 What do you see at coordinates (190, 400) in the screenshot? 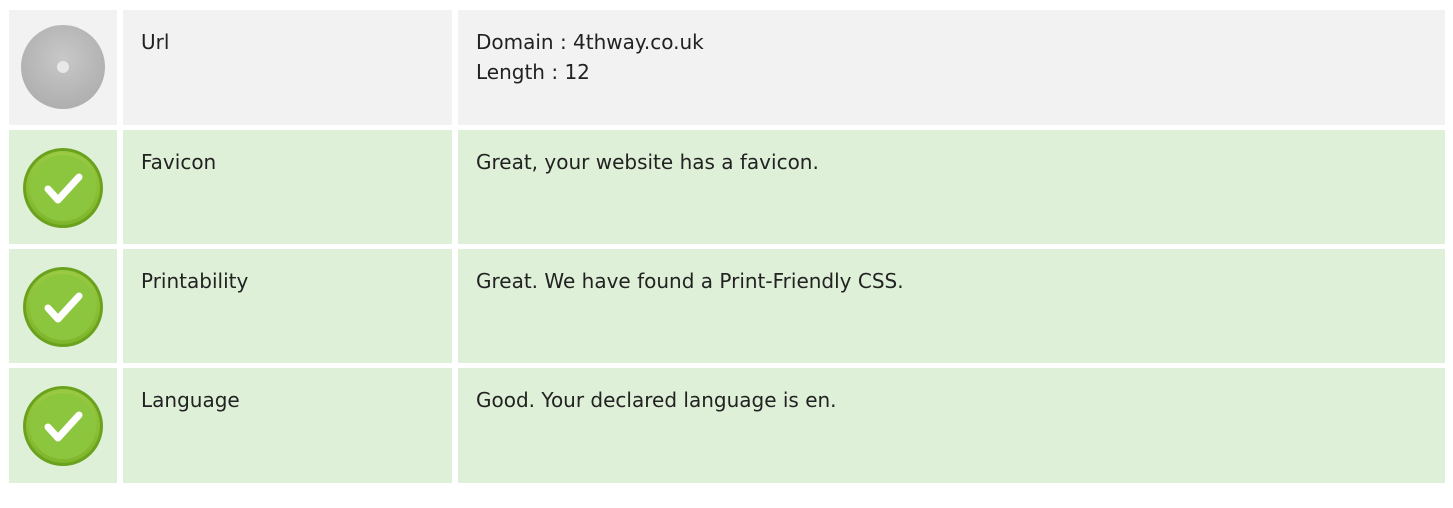
I see `check-name: Language` at bounding box center [190, 400].